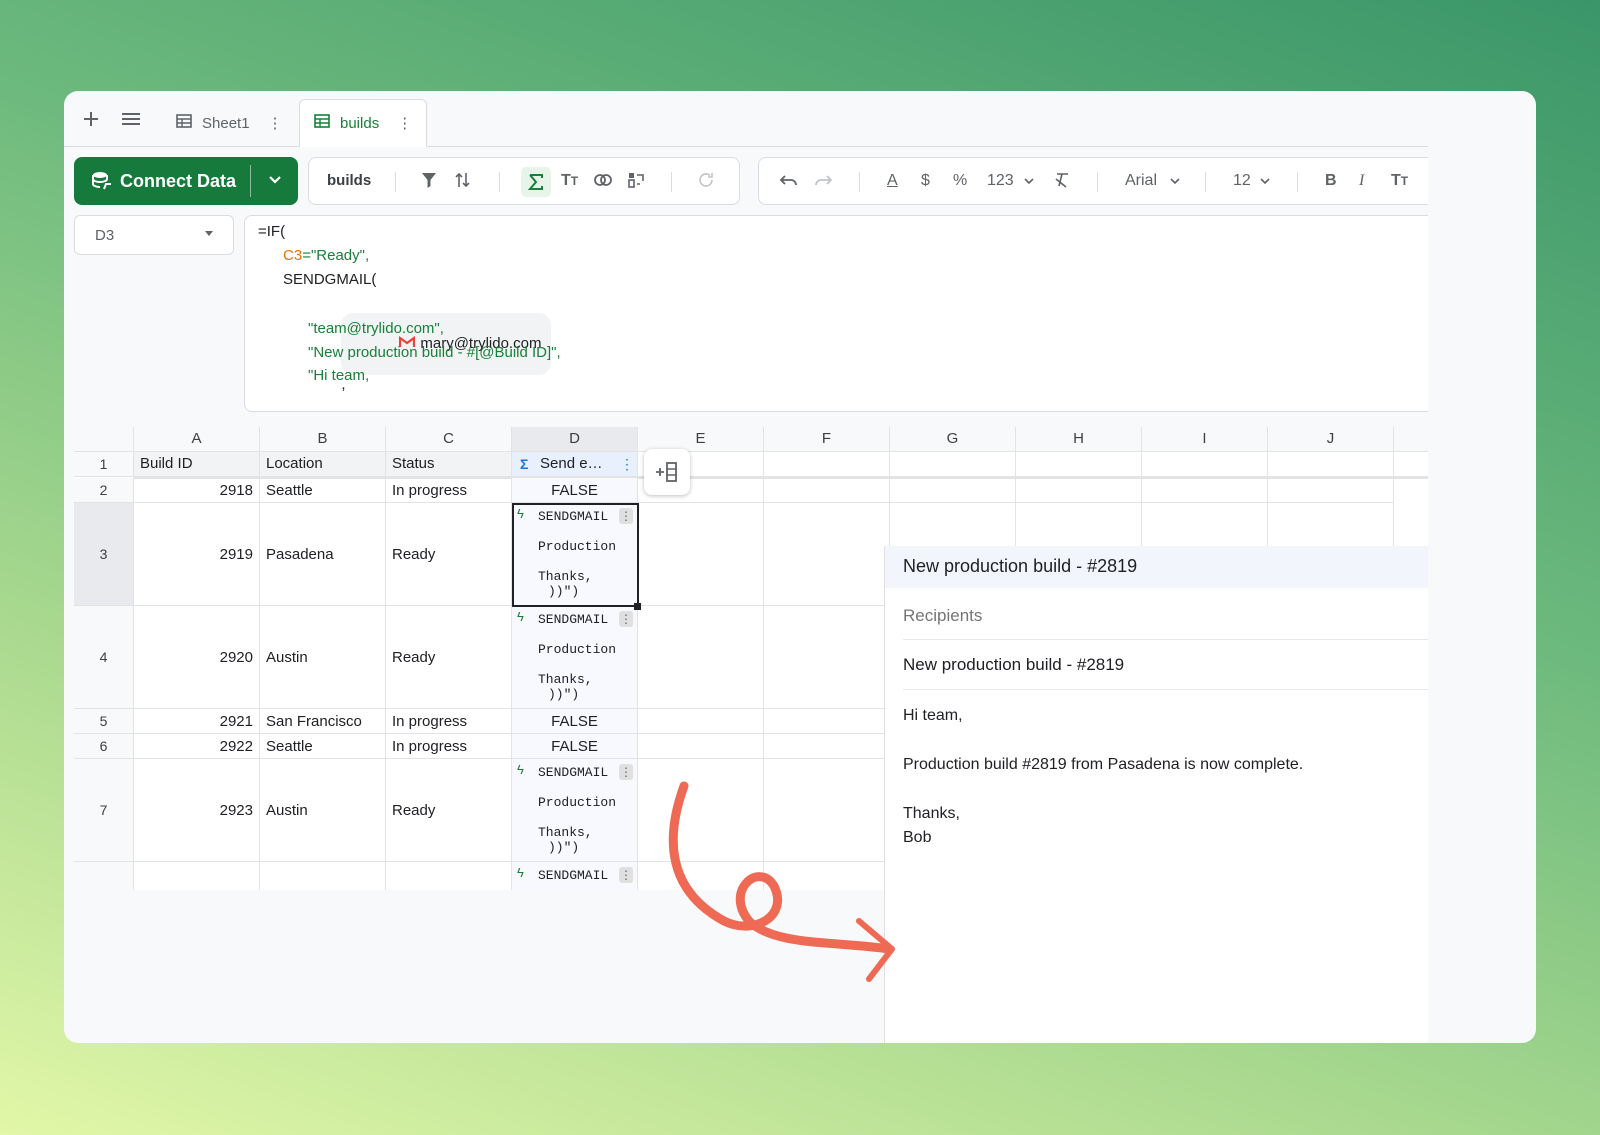 The width and height of the screenshot is (1600, 1135). I want to click on email-greeting: Hi team,, so click(933, 715).